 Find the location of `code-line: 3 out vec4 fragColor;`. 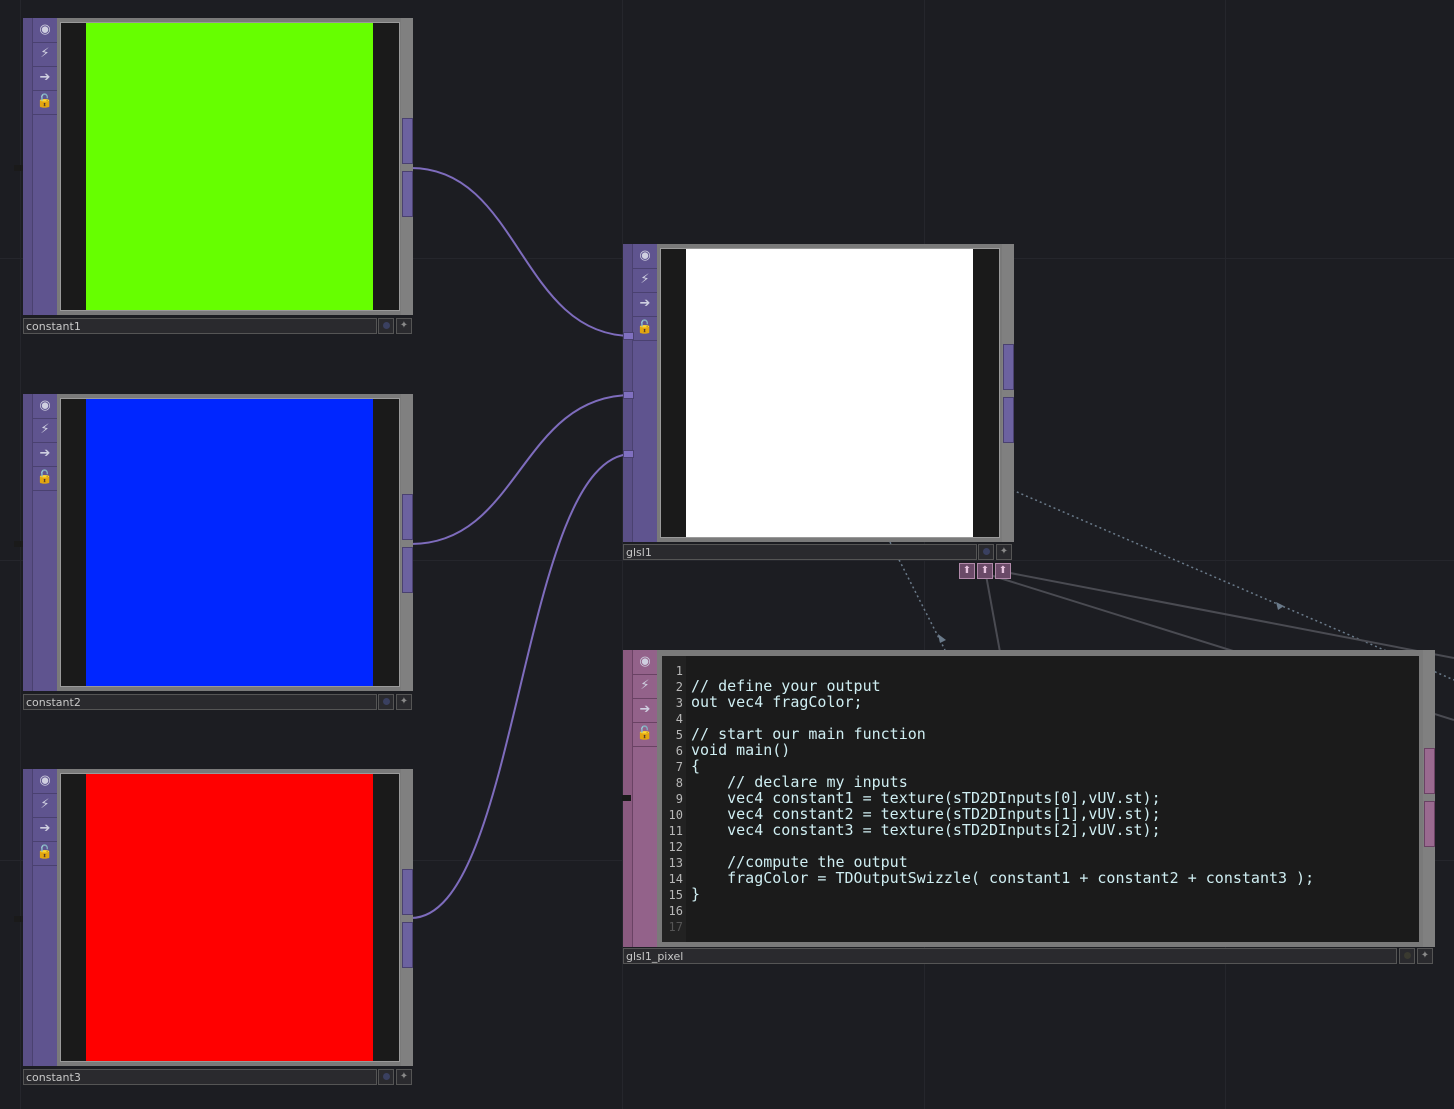

code-line: 3 out vec4 fragColor; is located at coordinates (769, 702).